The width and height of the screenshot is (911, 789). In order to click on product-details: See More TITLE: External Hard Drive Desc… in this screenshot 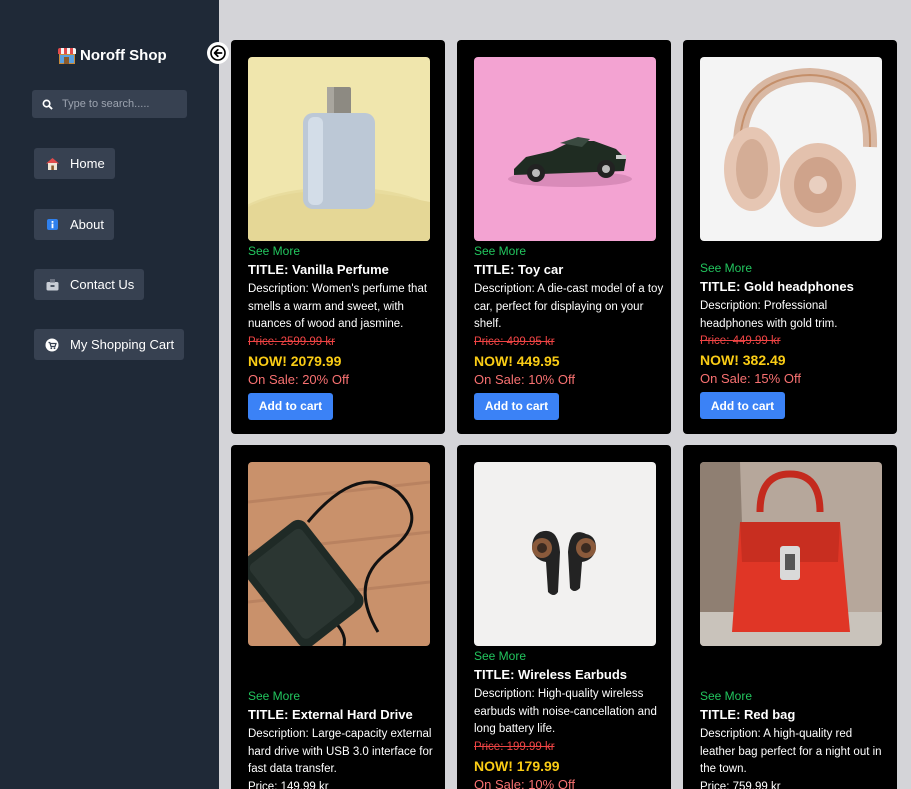, I will do `click(343, 739)`.